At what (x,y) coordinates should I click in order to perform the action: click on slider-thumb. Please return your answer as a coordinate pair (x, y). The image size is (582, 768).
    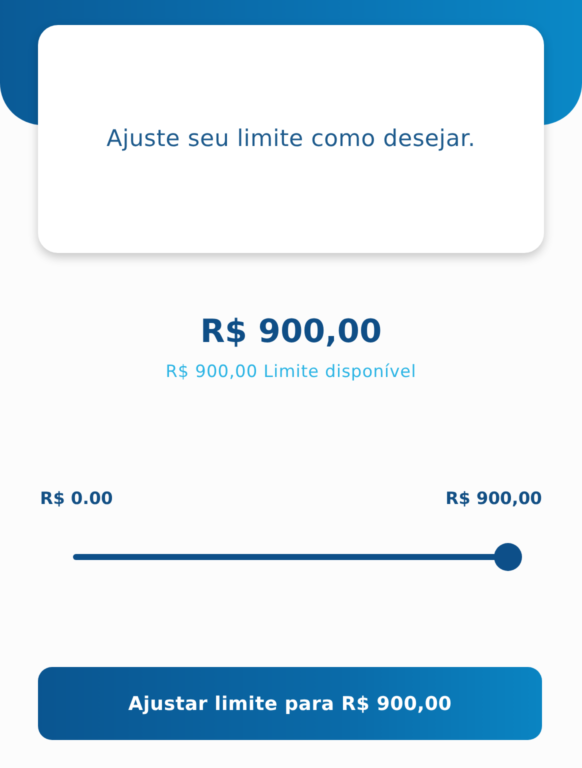
    Looking at the image, I should click on (508, 557).